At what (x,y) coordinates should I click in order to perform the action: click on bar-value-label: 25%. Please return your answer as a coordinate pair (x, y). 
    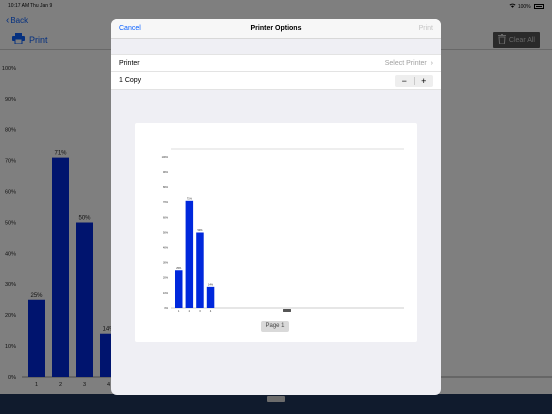
    Looking at the image, I should click on (179, 268).